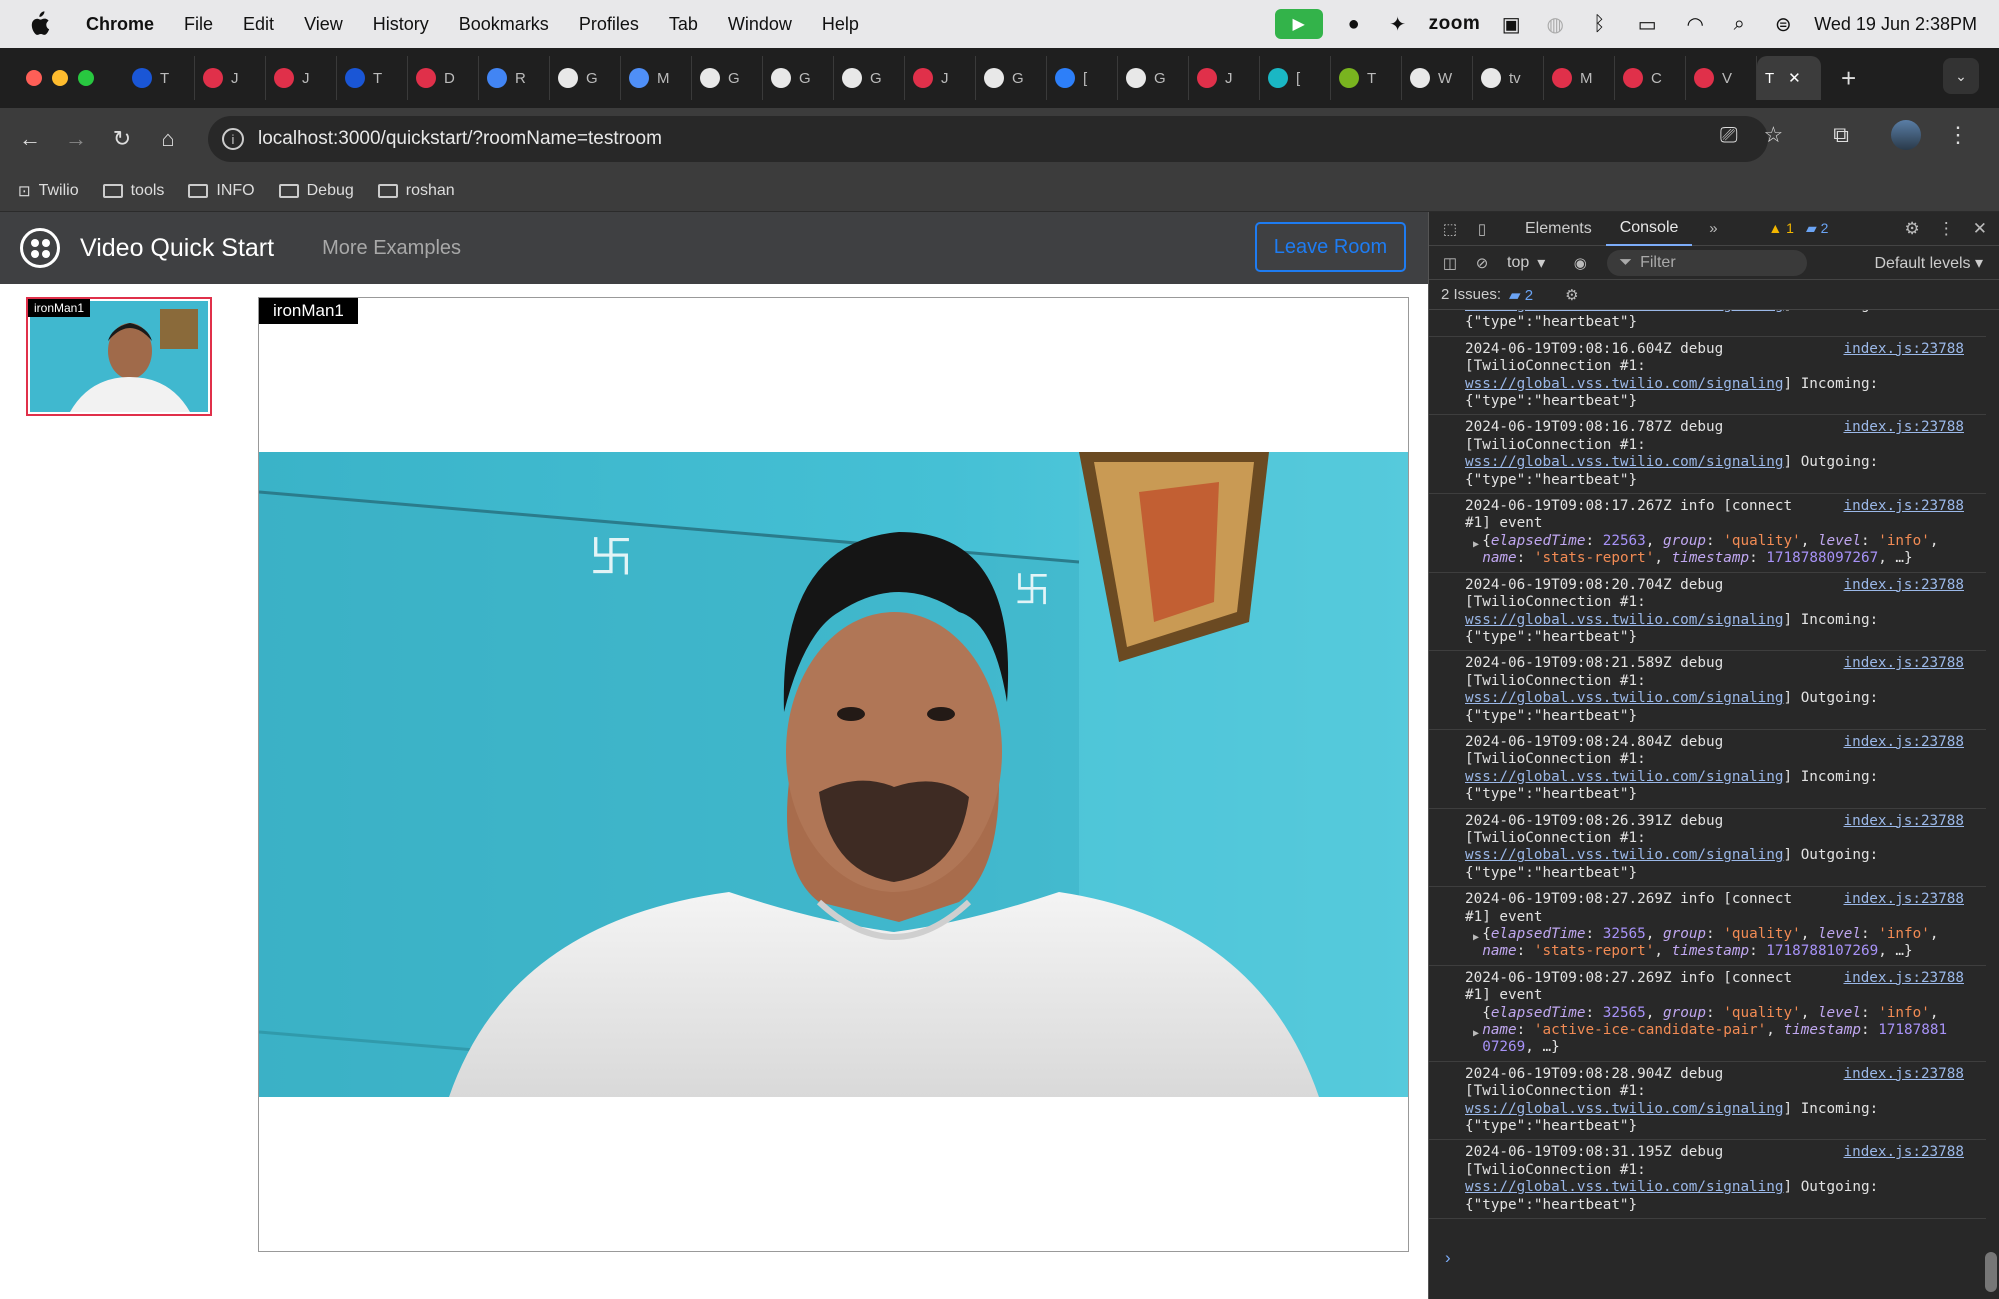  I want to click on leave-room-button: Leave Room, so click(1330, 247).